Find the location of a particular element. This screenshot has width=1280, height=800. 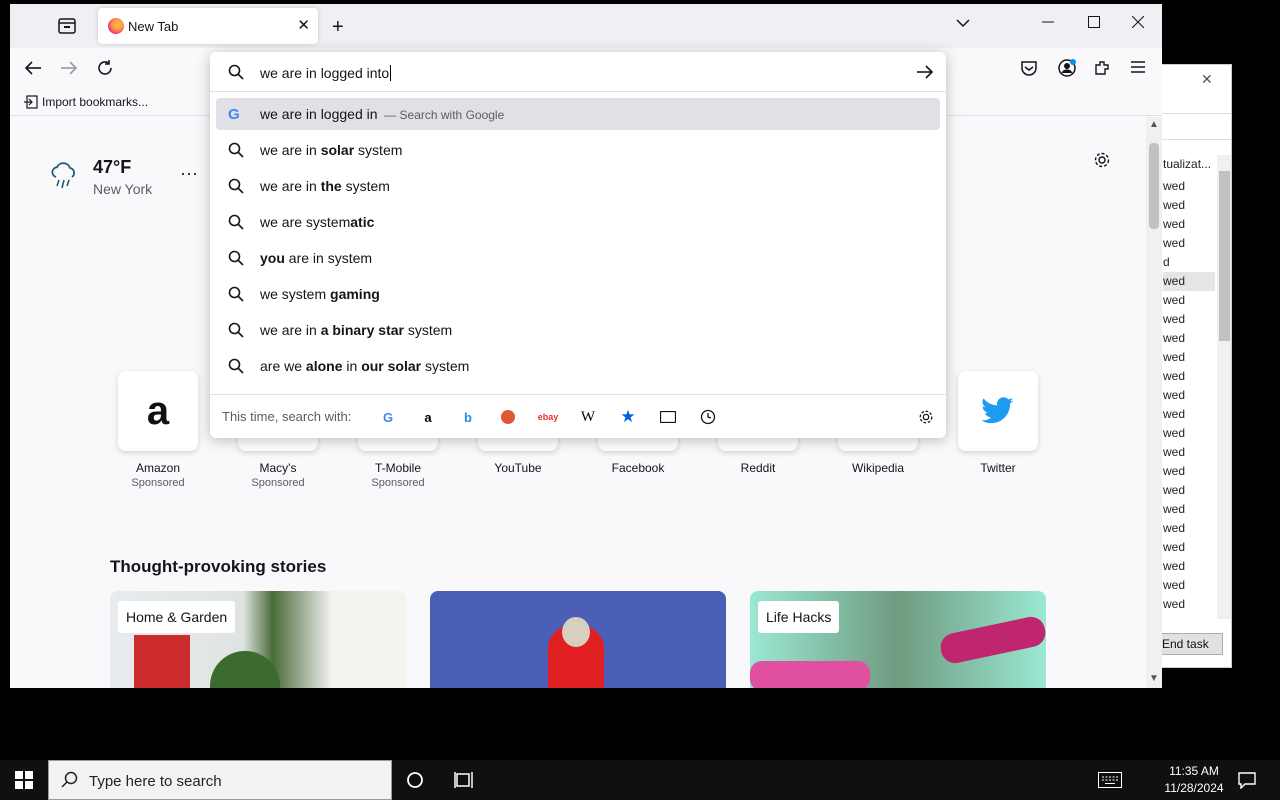

search-suggestion: we system gaming is located at coordinates (578, 294).